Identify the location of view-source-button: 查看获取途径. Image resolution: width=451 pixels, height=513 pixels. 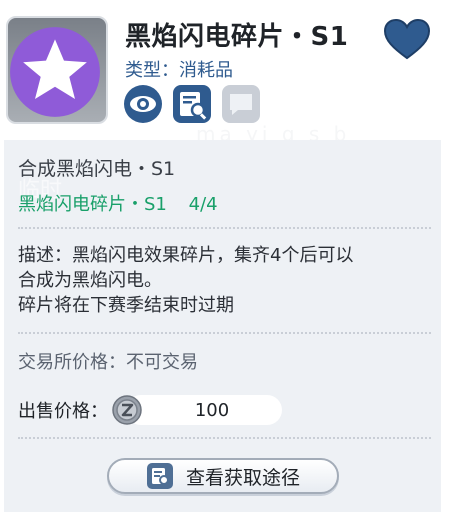
(223, 476).